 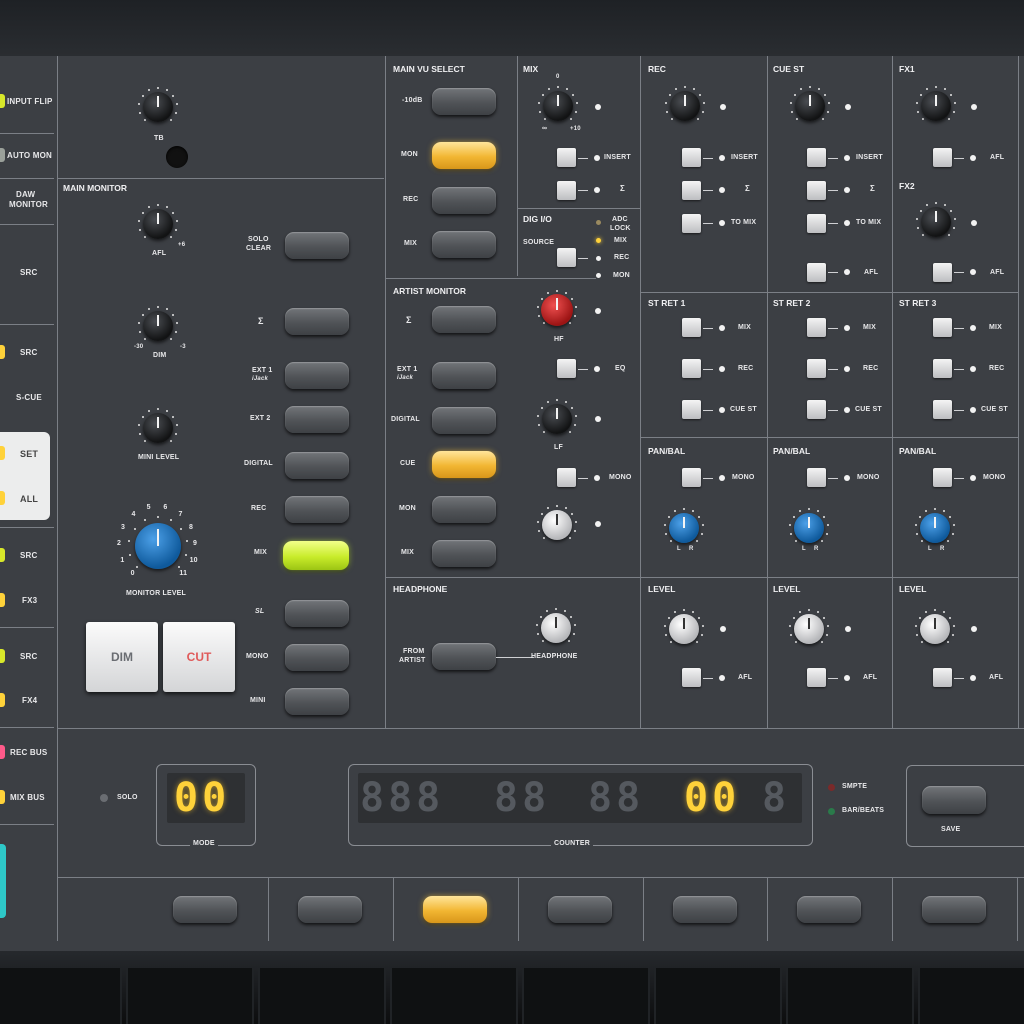 What do you see at coordinates (317, 657) in the screenshot?
I see `monitor-mono-button` at bounding box center [317, 657].